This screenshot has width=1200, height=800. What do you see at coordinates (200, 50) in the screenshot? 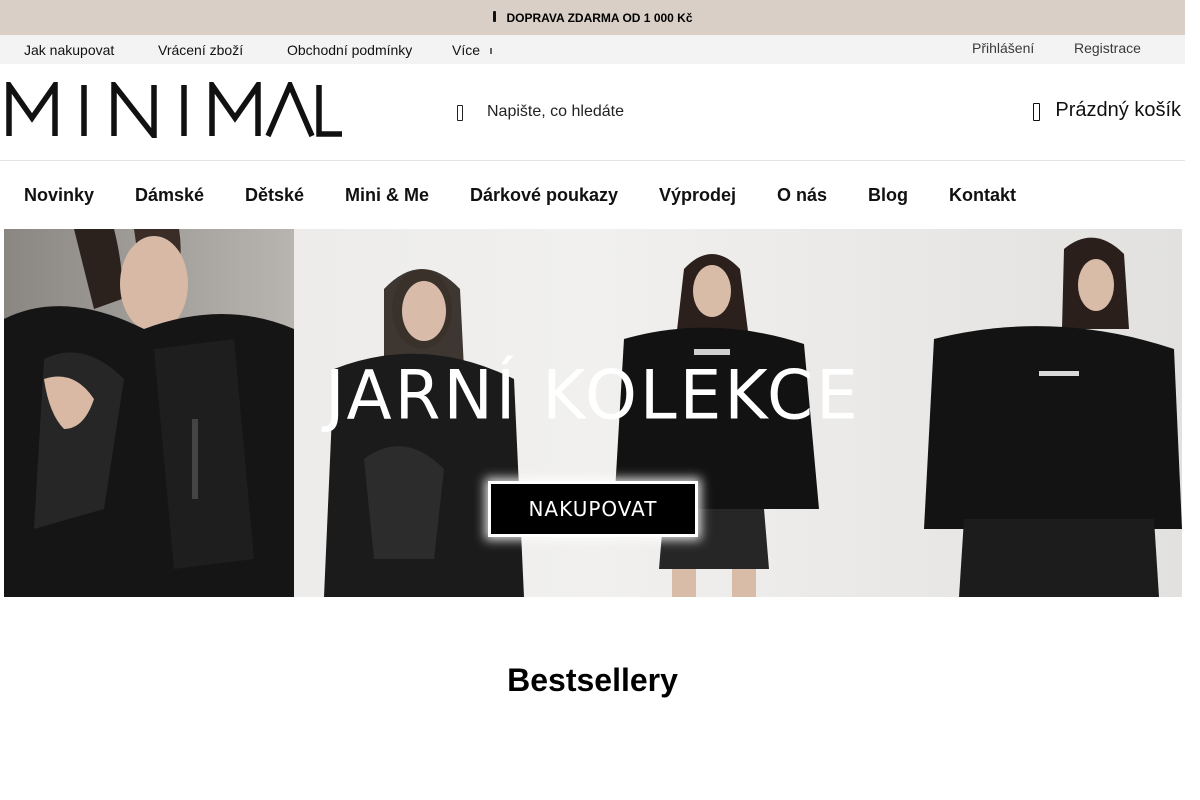
I see `utility-link-vraceni-zbozi: Vrácení zboží` at bounding box center [200, 50].